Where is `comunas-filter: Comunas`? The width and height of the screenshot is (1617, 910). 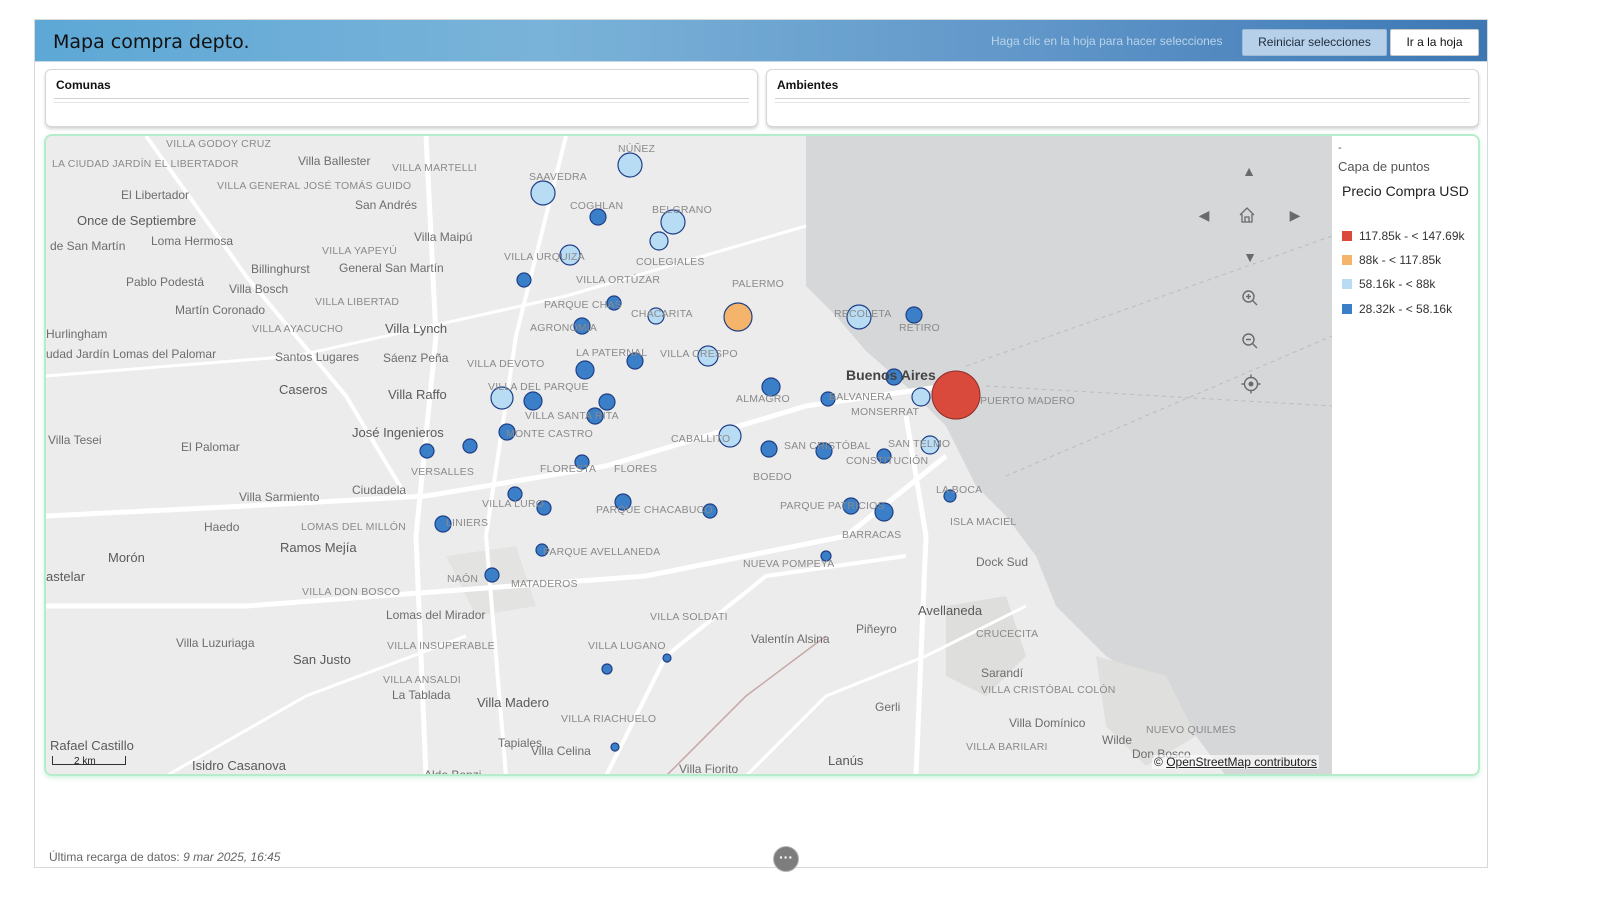 comunas-filter: Comunas is located at coordinates (401, 98).